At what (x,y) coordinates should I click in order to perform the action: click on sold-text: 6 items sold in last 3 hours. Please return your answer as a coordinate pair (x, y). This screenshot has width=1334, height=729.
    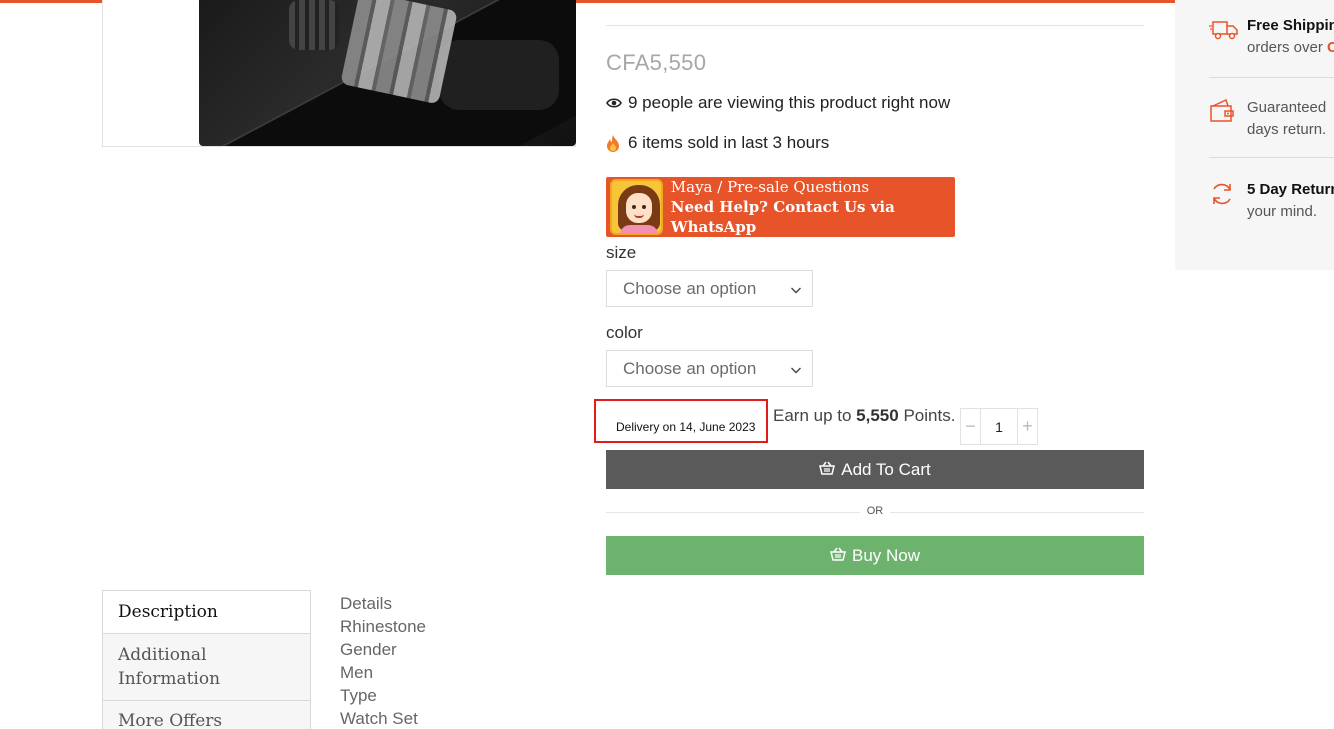
    Looking at the image, I should click on (729, 142).